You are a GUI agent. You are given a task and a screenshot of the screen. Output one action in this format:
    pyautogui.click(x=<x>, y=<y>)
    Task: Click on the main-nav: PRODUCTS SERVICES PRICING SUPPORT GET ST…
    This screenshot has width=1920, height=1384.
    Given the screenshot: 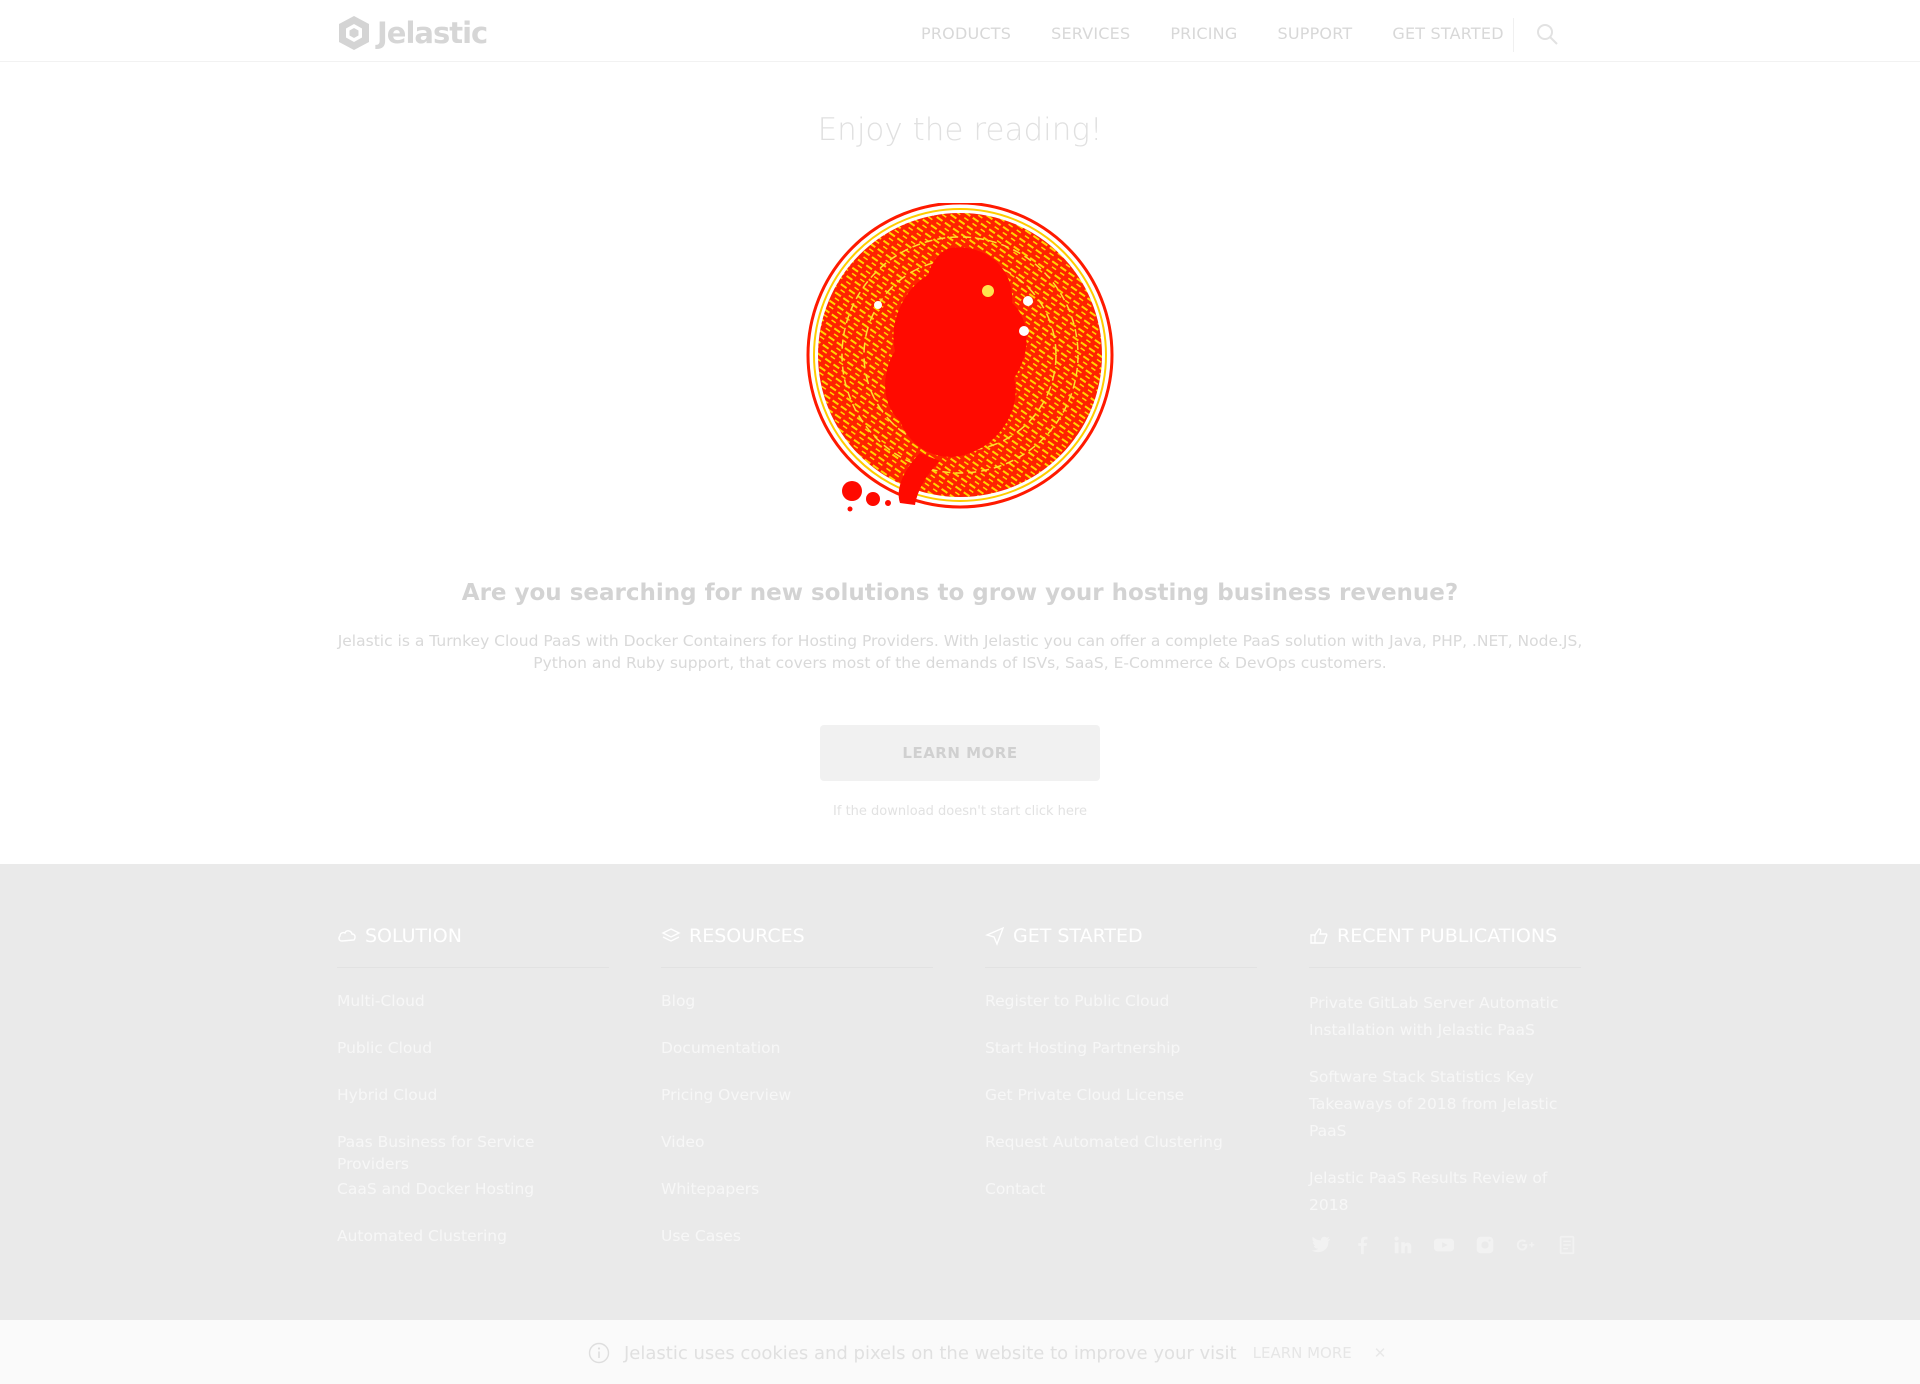 What is the action you would take?
    pyautogui.click(x=1232, y=33)
    